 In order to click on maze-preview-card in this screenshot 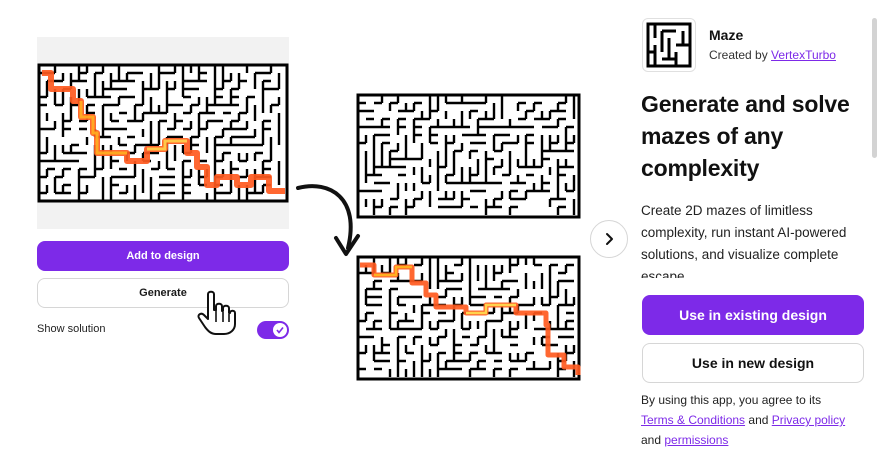, I will do `click(163, 133)`.